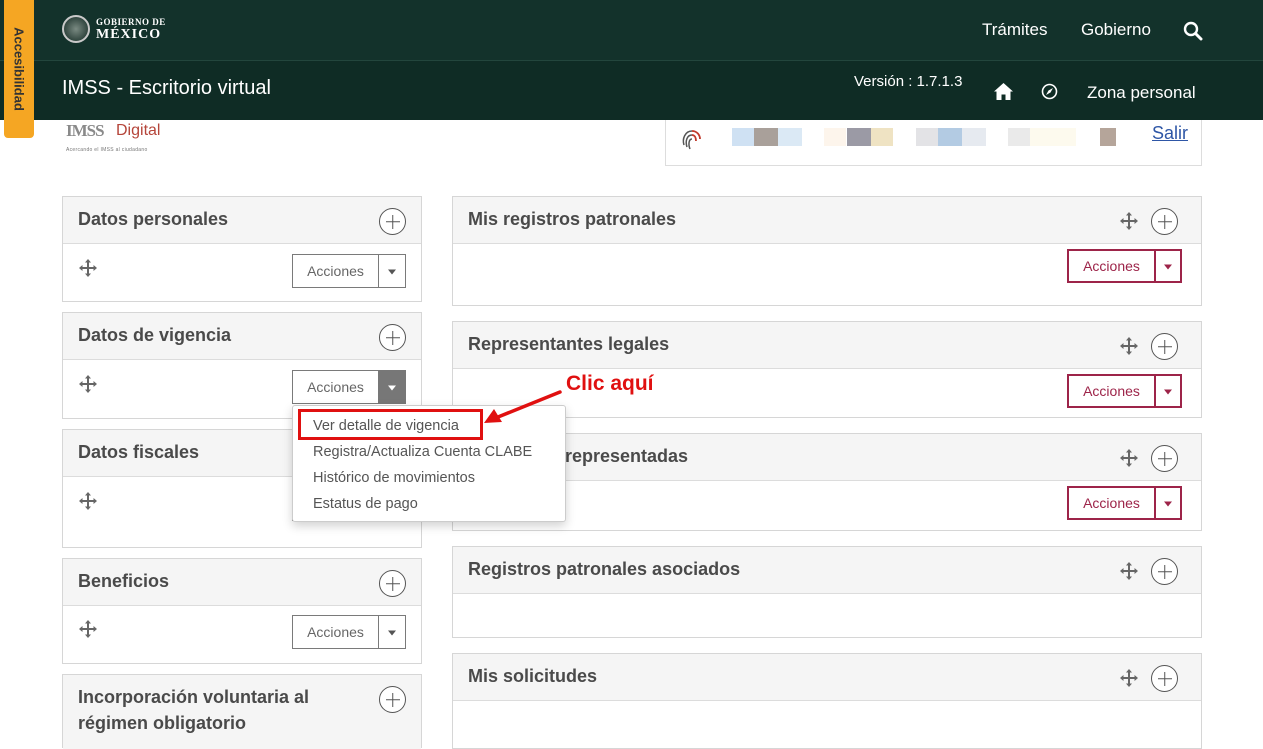 The width and height of the screenshot is (1263, 749). What do you see at coordinates (533, 676) in the screenshot?
I see `card-title: Mis solicitudes` at bounding box center [533, 676].